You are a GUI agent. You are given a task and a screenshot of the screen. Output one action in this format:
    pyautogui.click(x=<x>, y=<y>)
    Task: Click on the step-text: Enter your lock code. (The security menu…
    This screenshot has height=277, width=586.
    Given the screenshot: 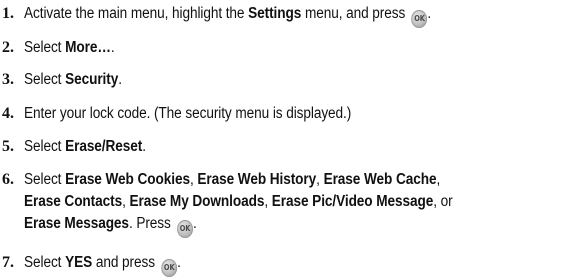 What is the action you would take?
    pyautogui.click(x=304, y=113)
    